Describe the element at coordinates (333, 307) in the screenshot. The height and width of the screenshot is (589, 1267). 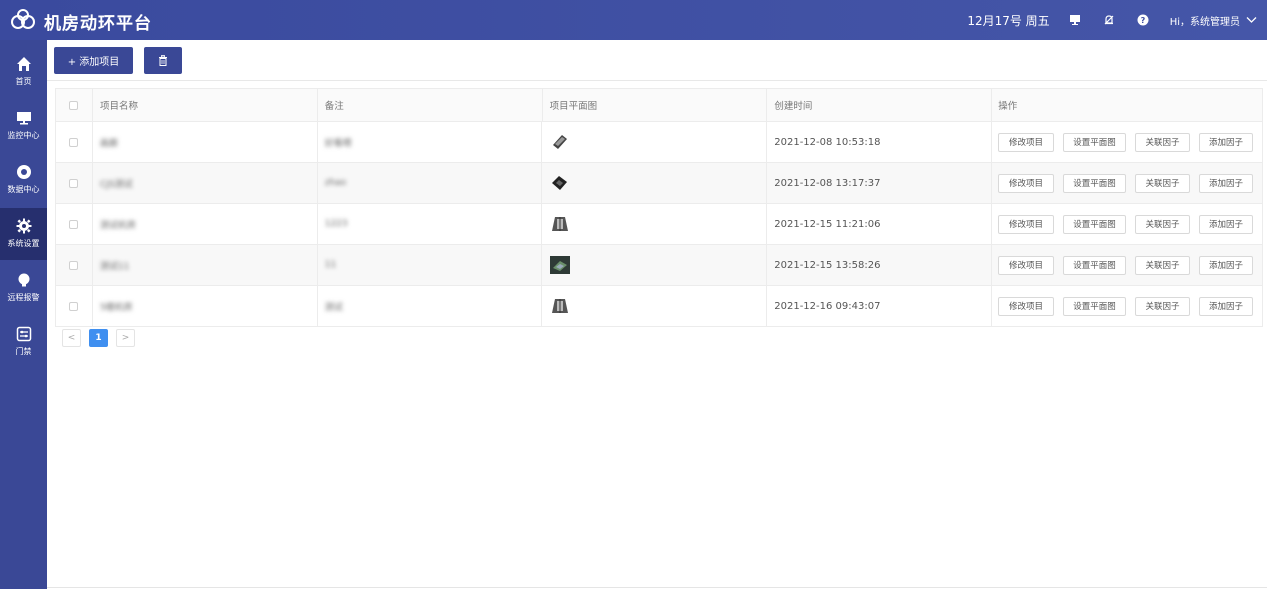
I see `project-note: 测试` at that location.